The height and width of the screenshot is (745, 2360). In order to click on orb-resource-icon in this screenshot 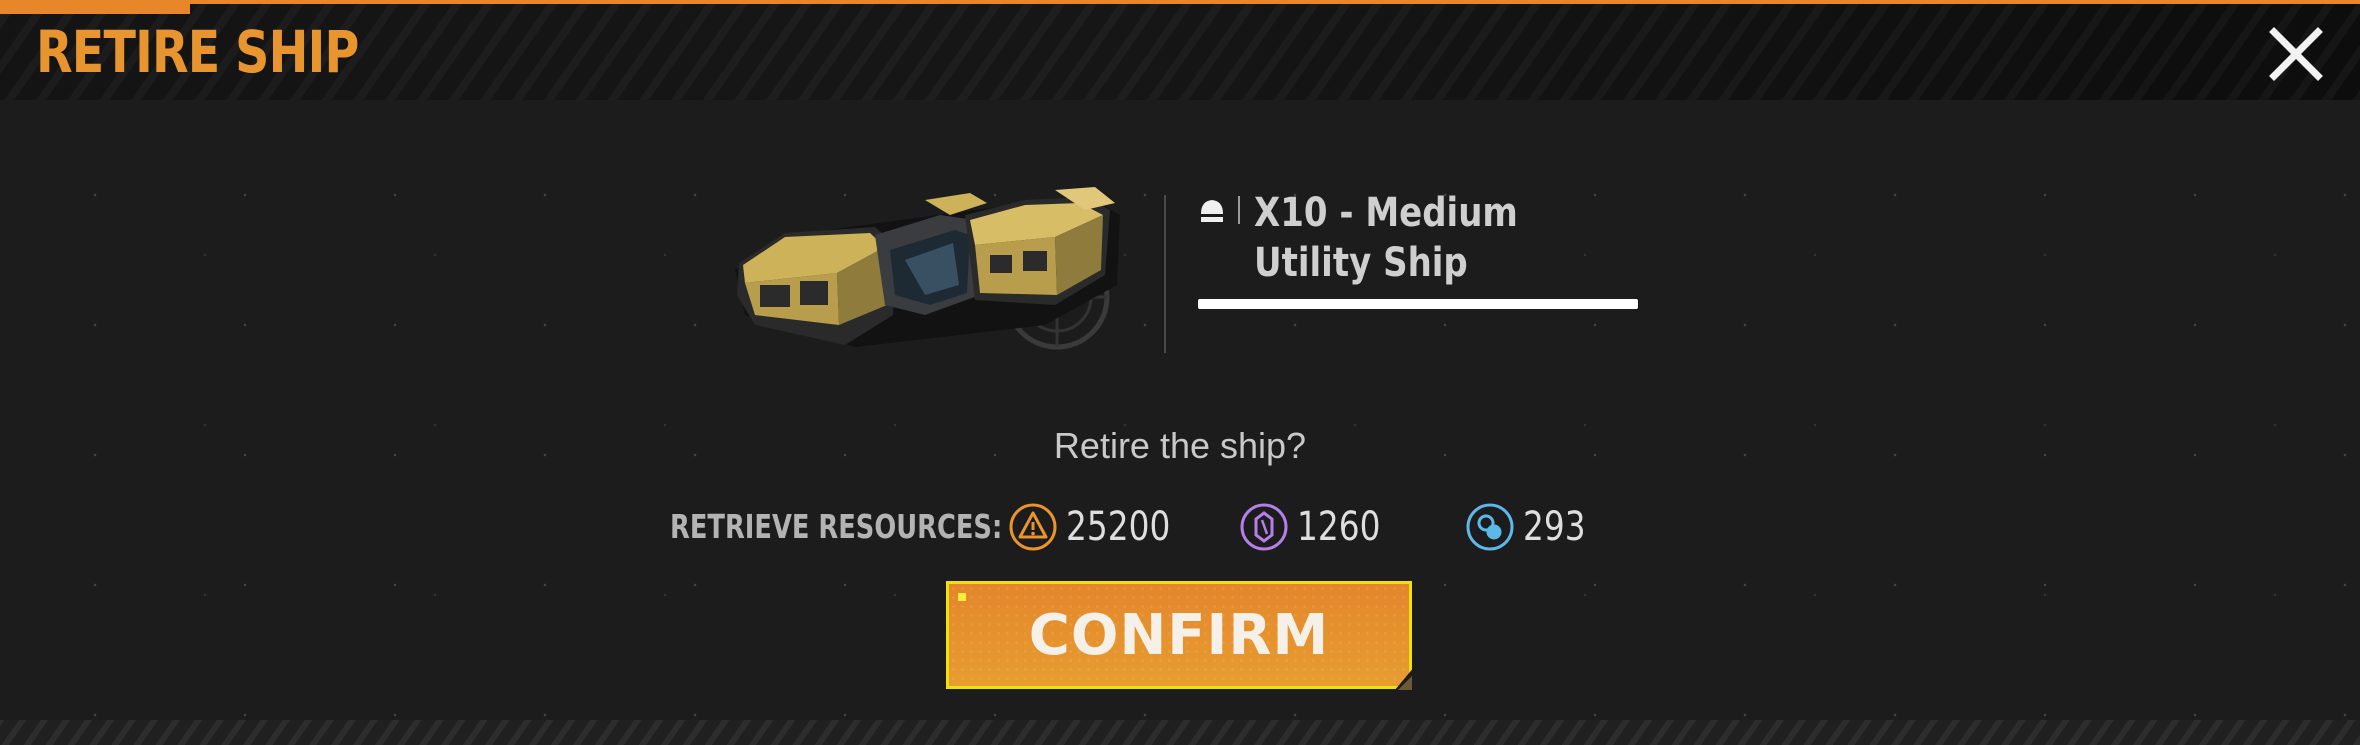, I will do `click(1490, 527)`.